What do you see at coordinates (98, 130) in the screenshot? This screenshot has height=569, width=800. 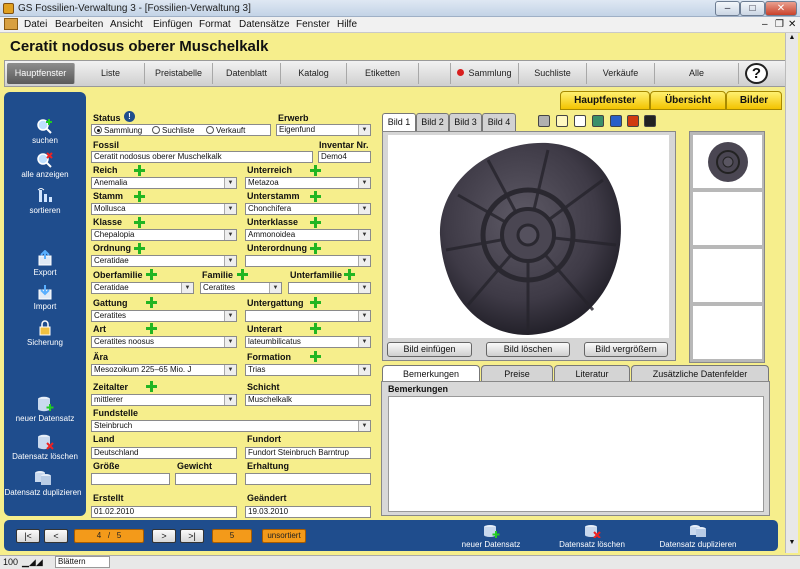 I see `status-radio-sammlung` at bounding box center [98, 130].